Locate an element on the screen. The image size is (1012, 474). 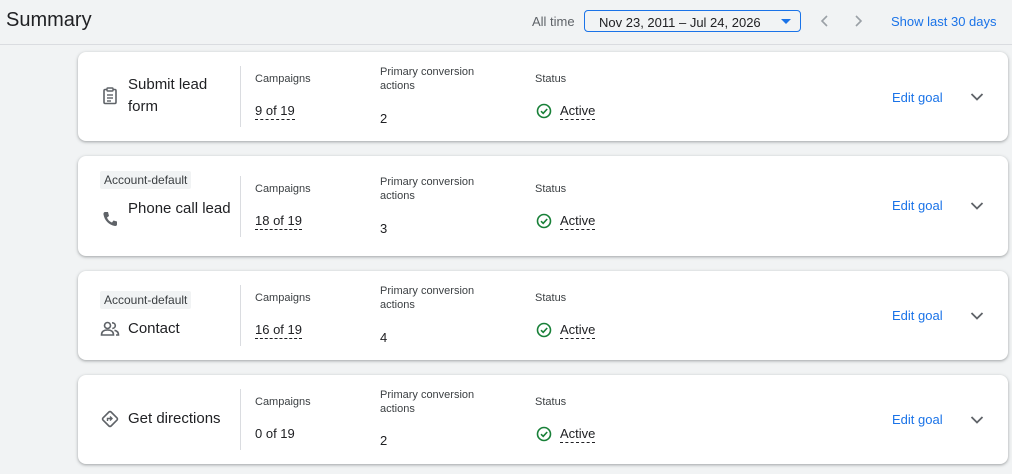
campaigns-count: 9 of 19 is located at coordinates (275, 111).